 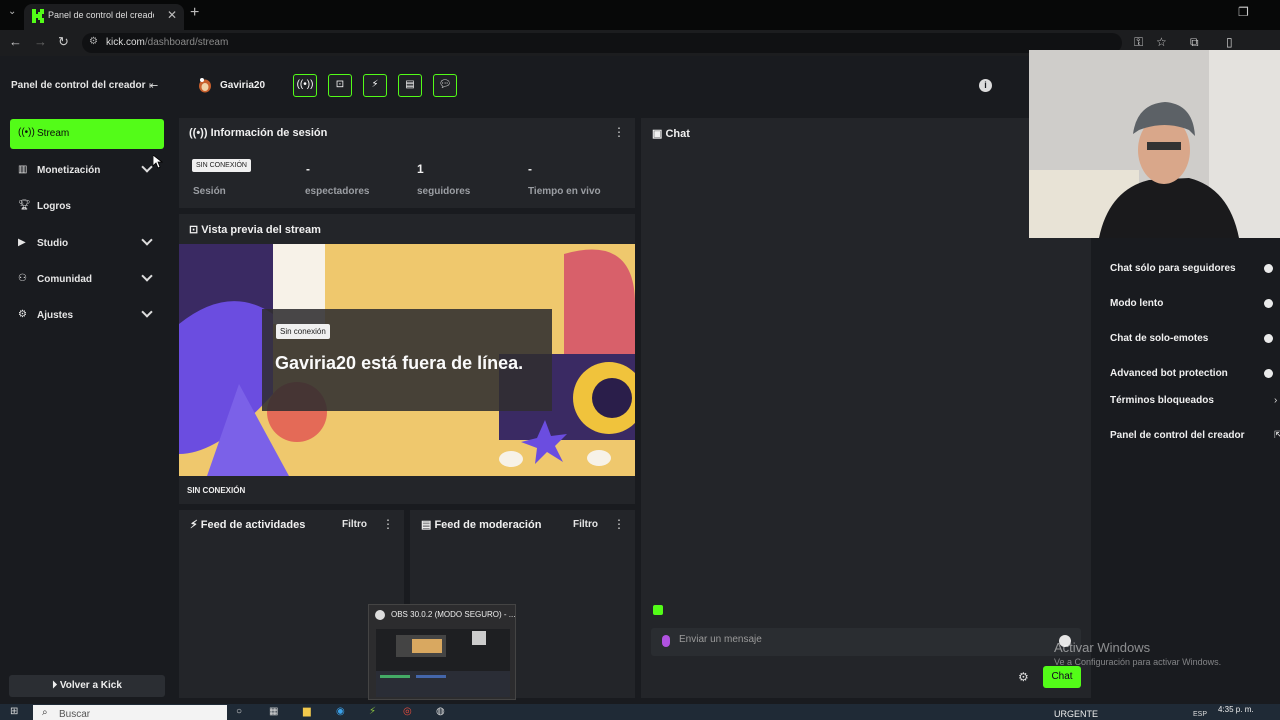 What do you see at coordinates (1173, 268) in the screenshot?
I see `setting-followers-only: Chat sólo para seguidores` at bounding box center [1173, 268].